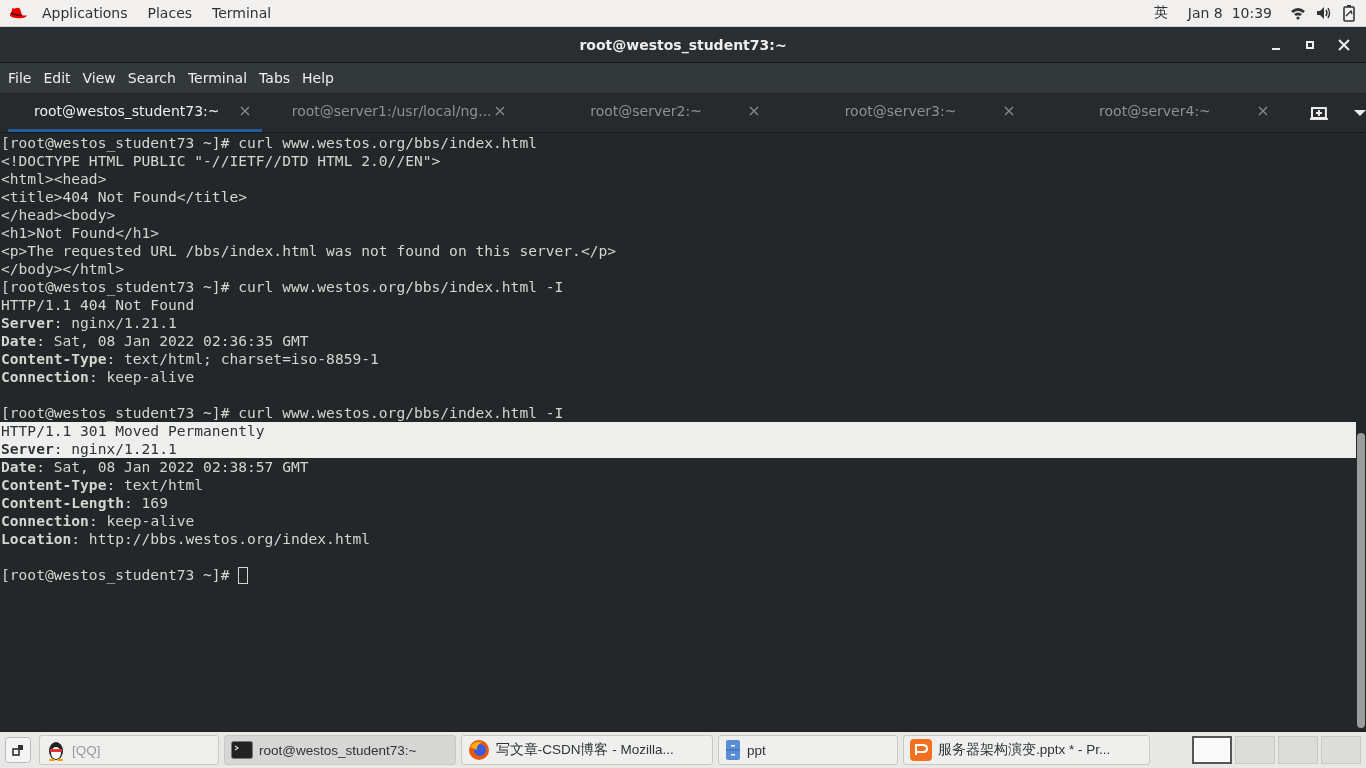 The width and height of the screenshot is (1366, 768). I want to click on terminal-line: <!DOCTYPE HTML PUBLIC "-//IETF//DTD HTML 2.0//EN">, so click(221, 161).